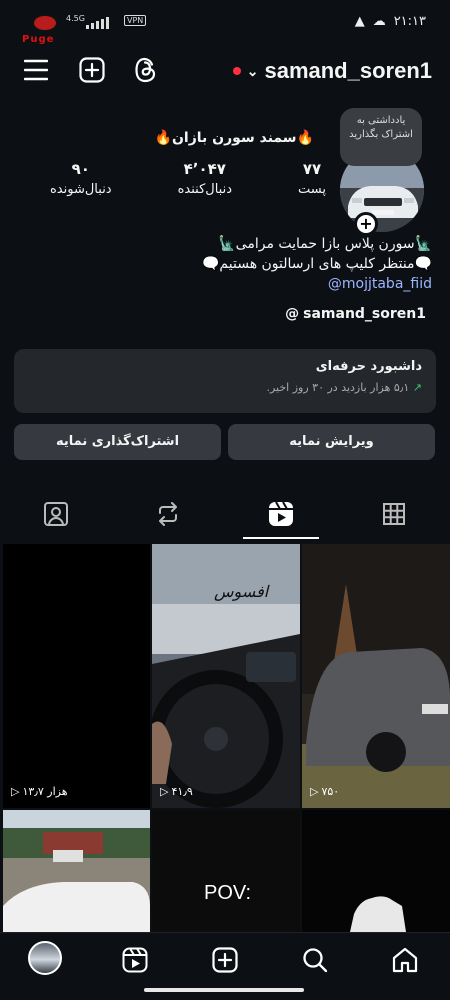 The width and height of the screenshot is (450, 1000). I want to click on caption-pov: POV:, so click(228, 893).